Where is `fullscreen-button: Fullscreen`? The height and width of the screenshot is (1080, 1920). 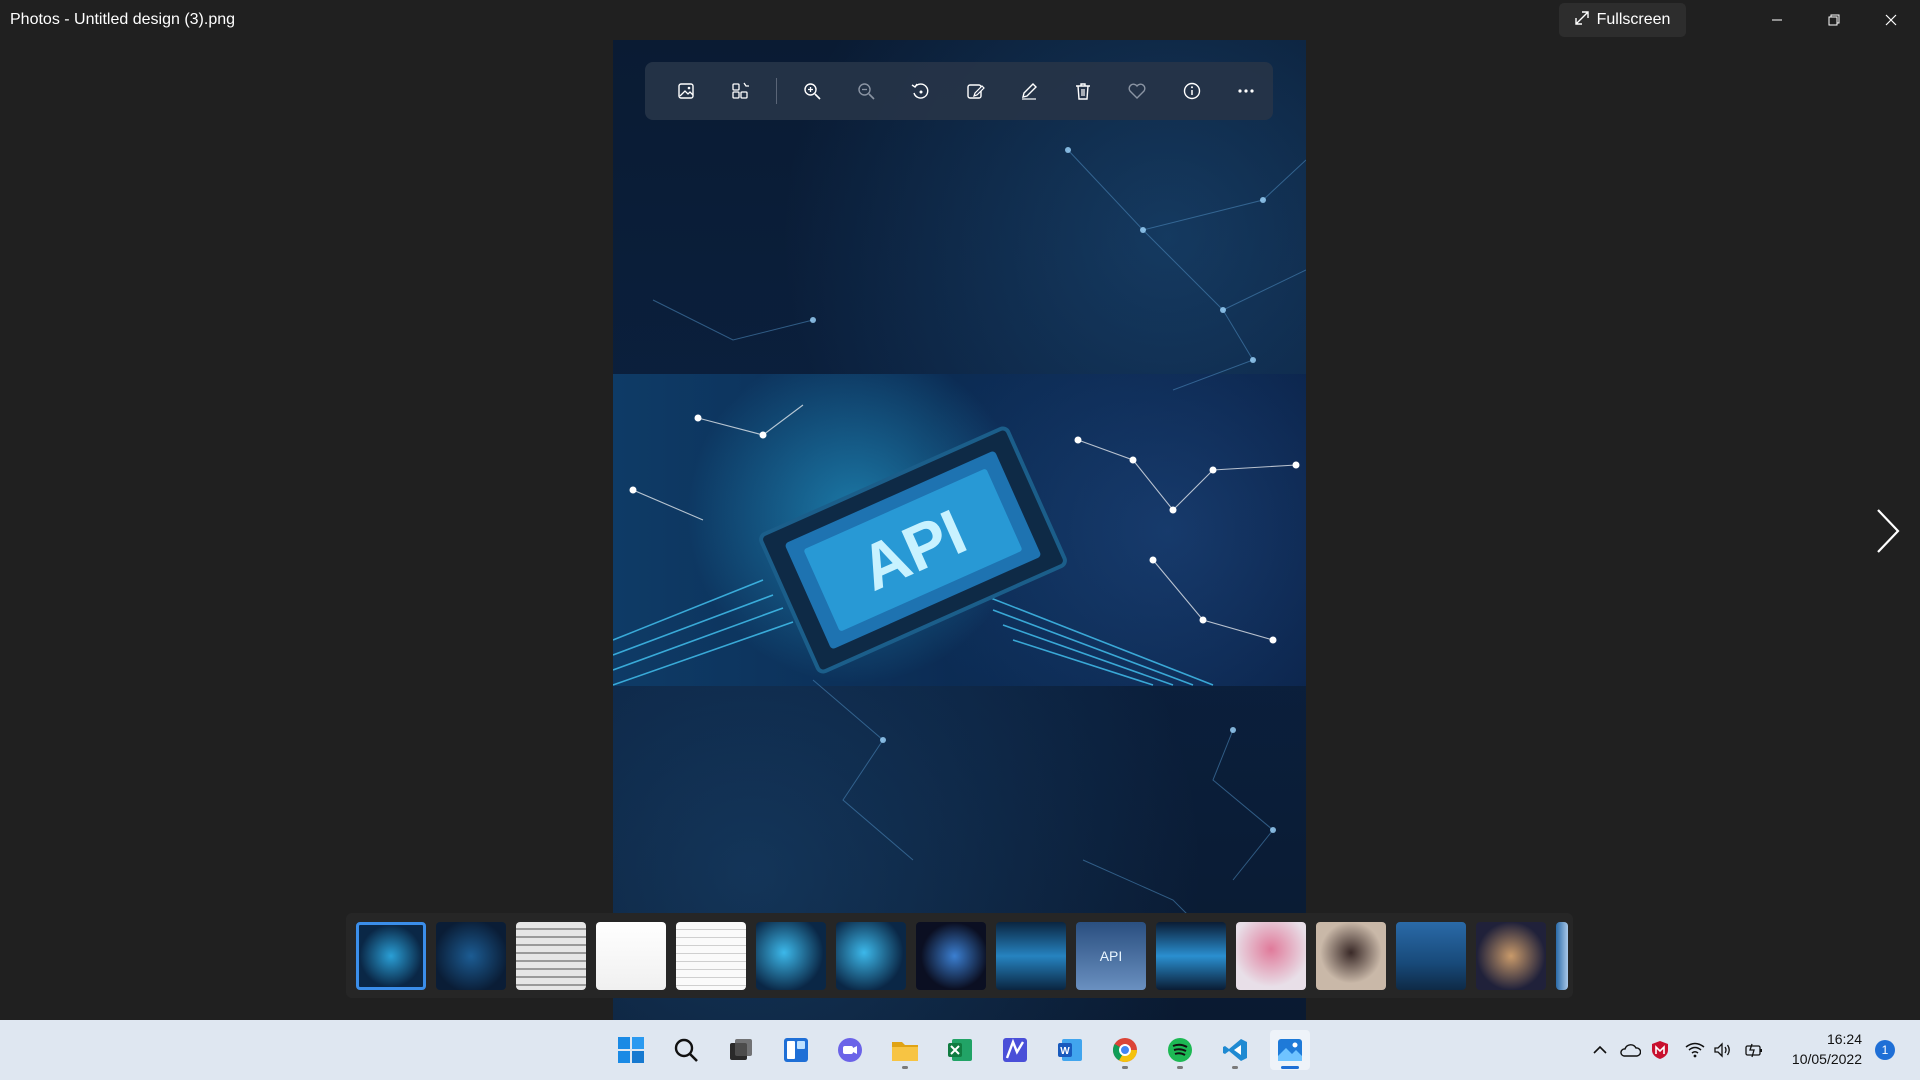
fullscreen-button: Fullscreen is located at coordinates (1622, 20).